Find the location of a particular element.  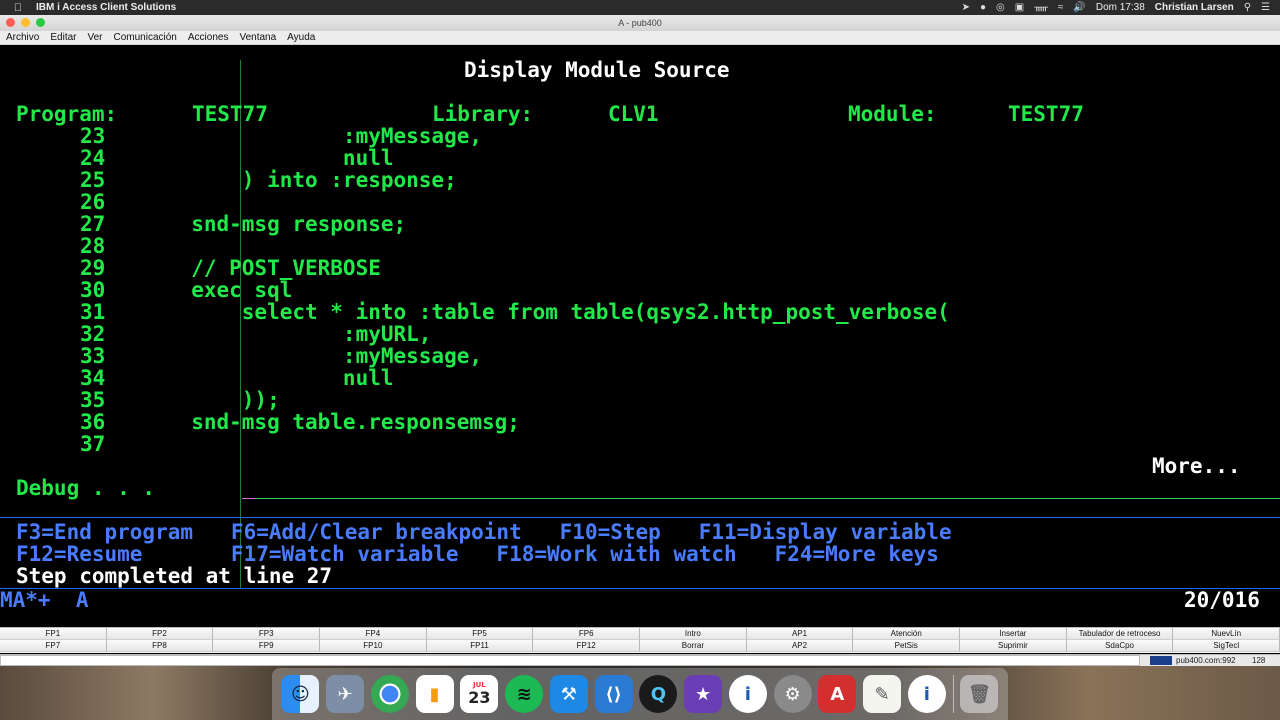

source-line-number: 36 is located at coordinates (93, 422).